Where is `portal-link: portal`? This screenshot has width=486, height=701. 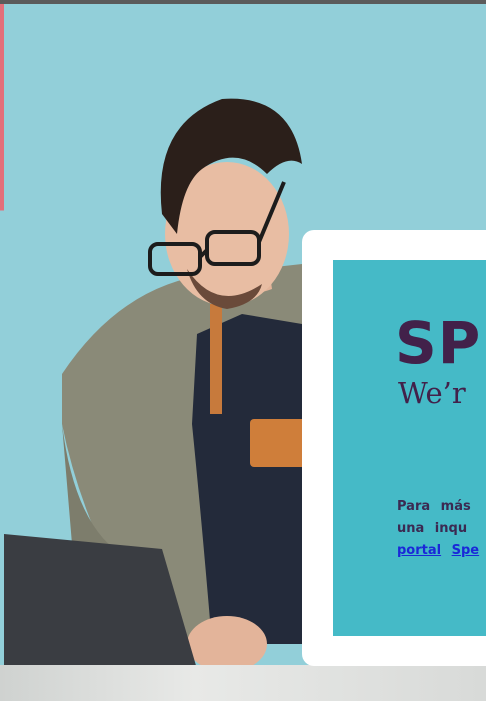 portal-link: portal is located at coordinates (419, 550).